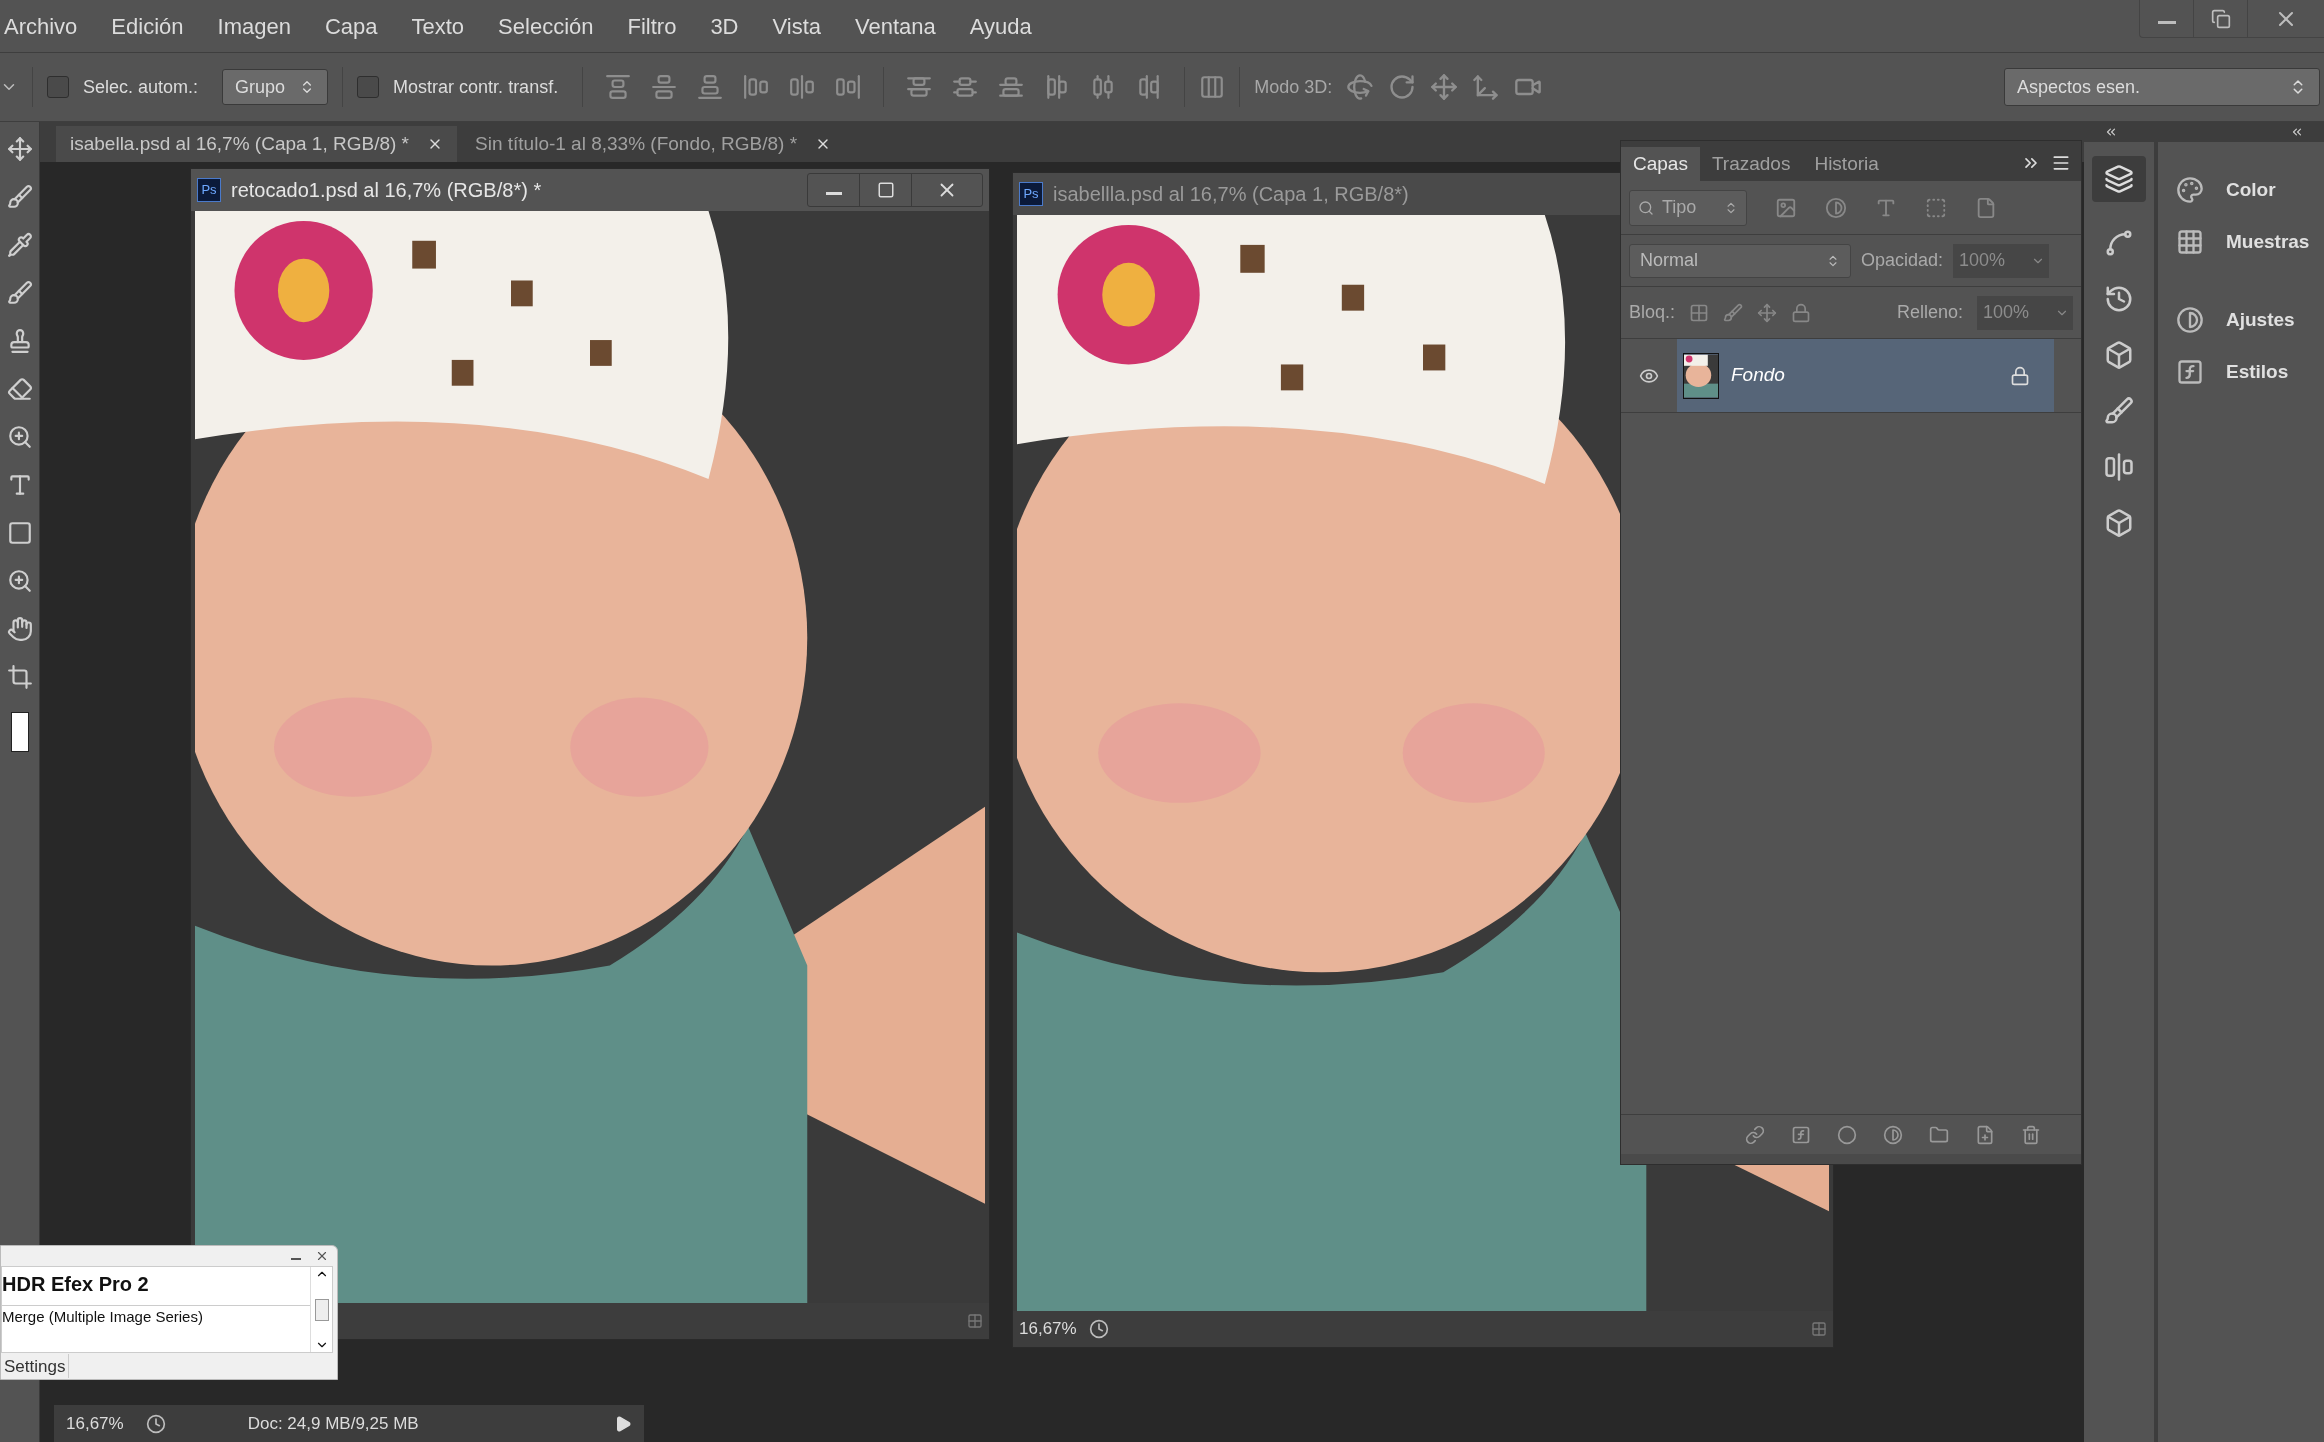  What do you see at coordinates (1751, 164) in the screenshot?
I see `panel-tab: Trazados` at bounding box center [1751, 164].